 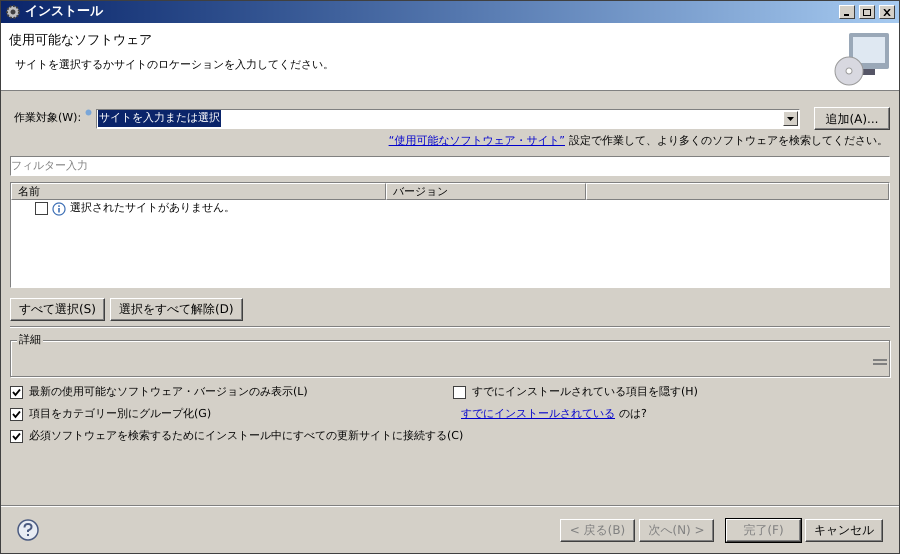 I want to click on caret-icon, so click(x=790, y=118).